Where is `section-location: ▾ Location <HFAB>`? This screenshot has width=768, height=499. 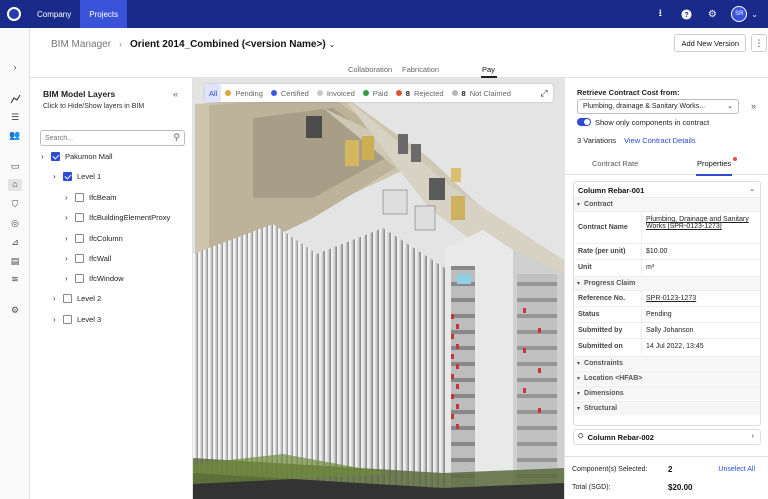 section-location: ▾ Location <HFAB> is located at coordinates (667, 378).